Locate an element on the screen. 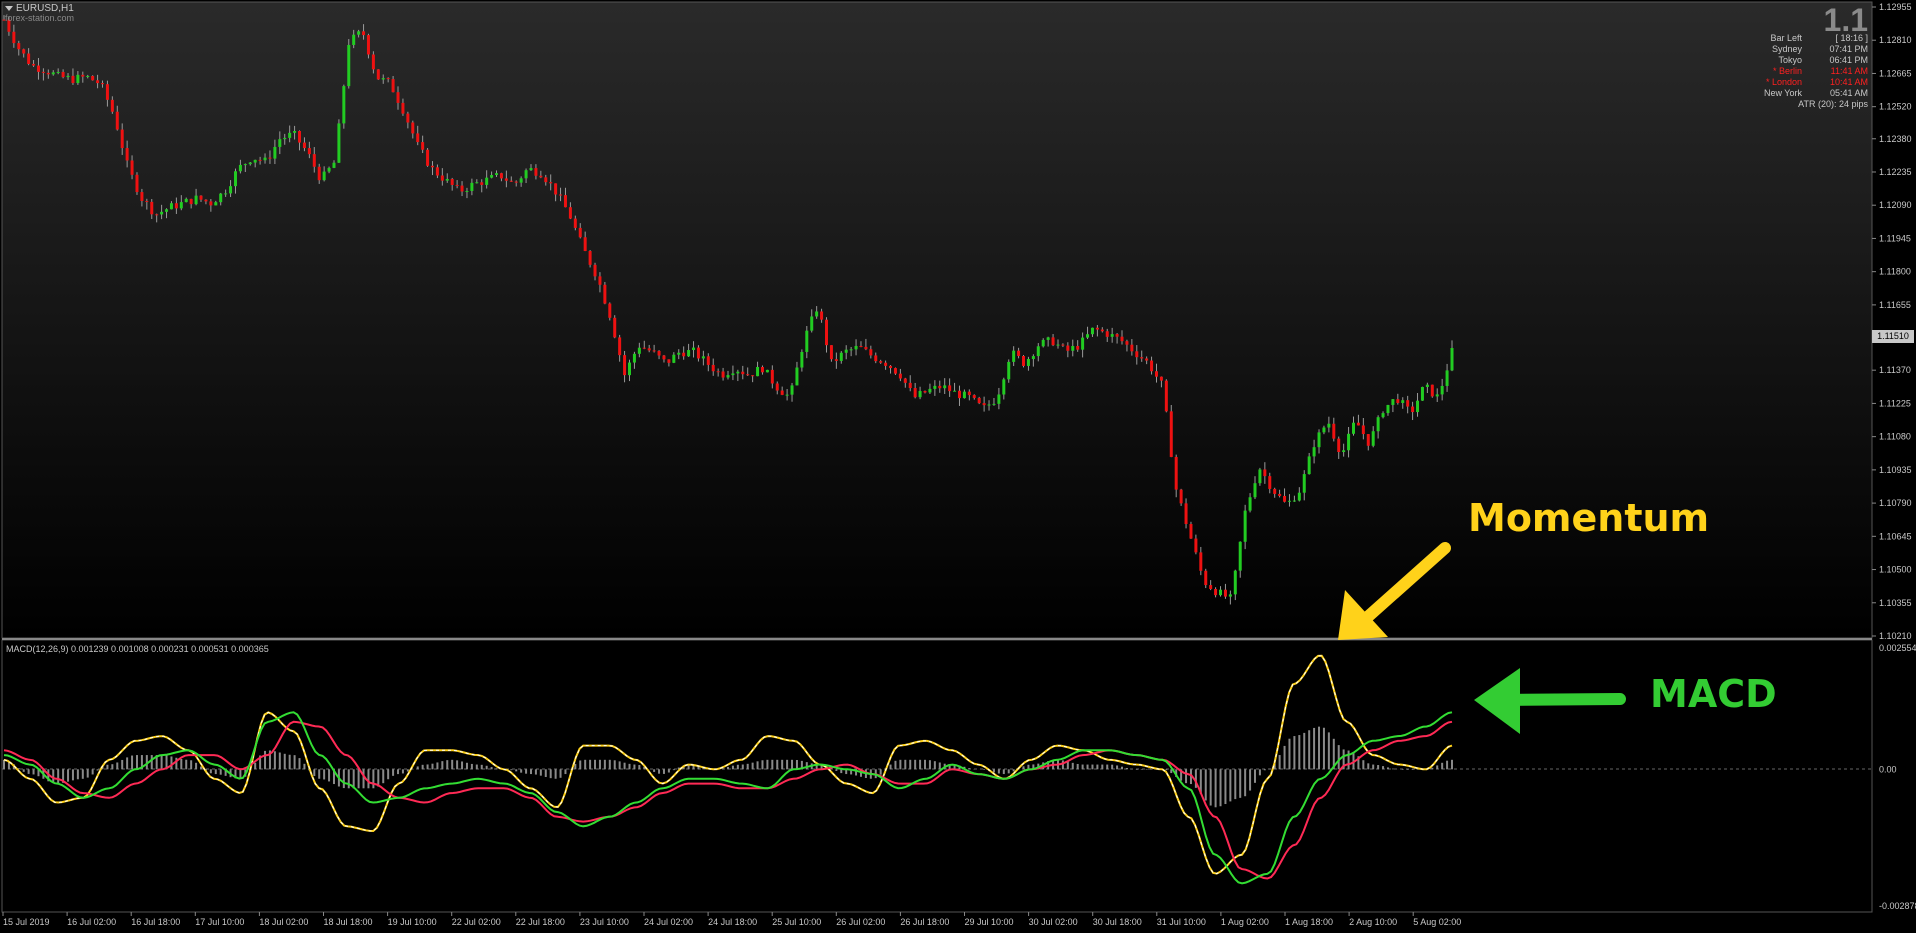 This screenshot has height=933, width=1916. time-tick-label: 19 Jul 10:00 is located at coordinates (412, 922).